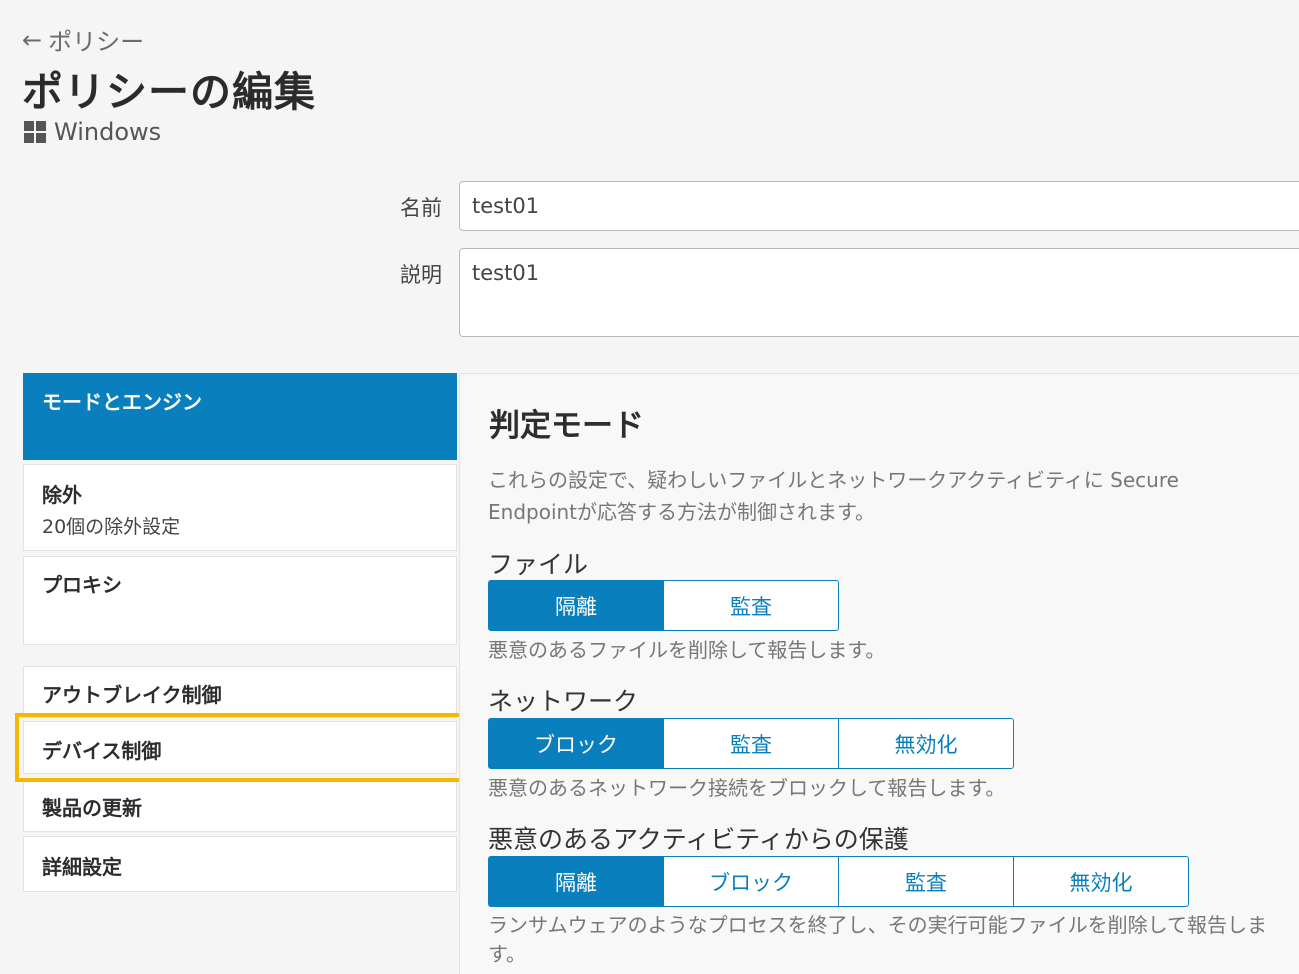 The image size is (1299, 974). Describe the element at coordinates (687, 650) in the screenshot. I see `file-help-text: 悪意のあるファイルを削除して報告します。` at that location.